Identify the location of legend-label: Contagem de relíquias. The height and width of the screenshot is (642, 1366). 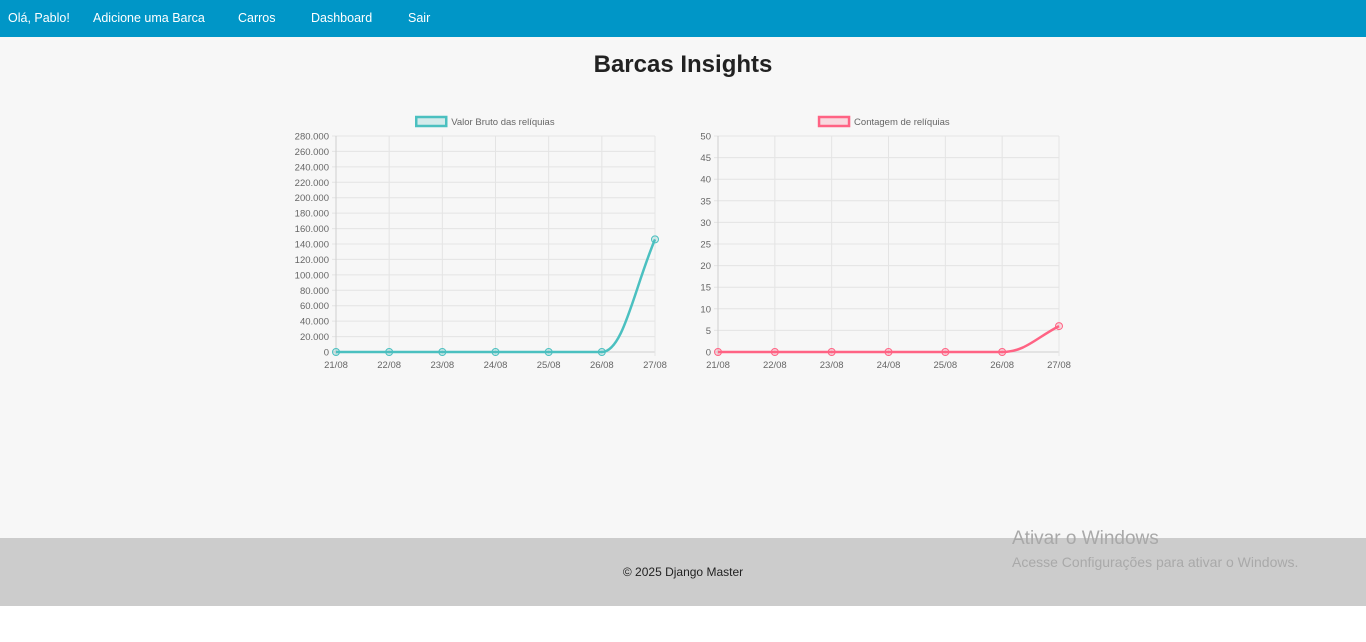
(902, 122).